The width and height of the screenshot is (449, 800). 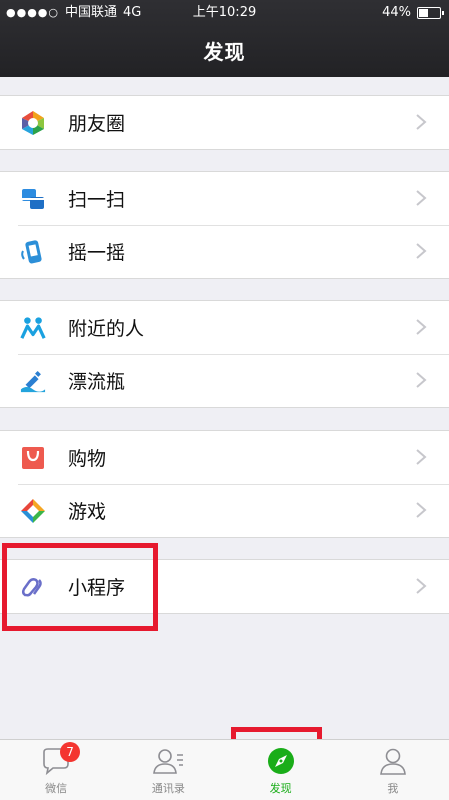 What do you see at coordinates (393, 762) in the screenshot?
I see `me-icon` at bounding box center [393, 762].